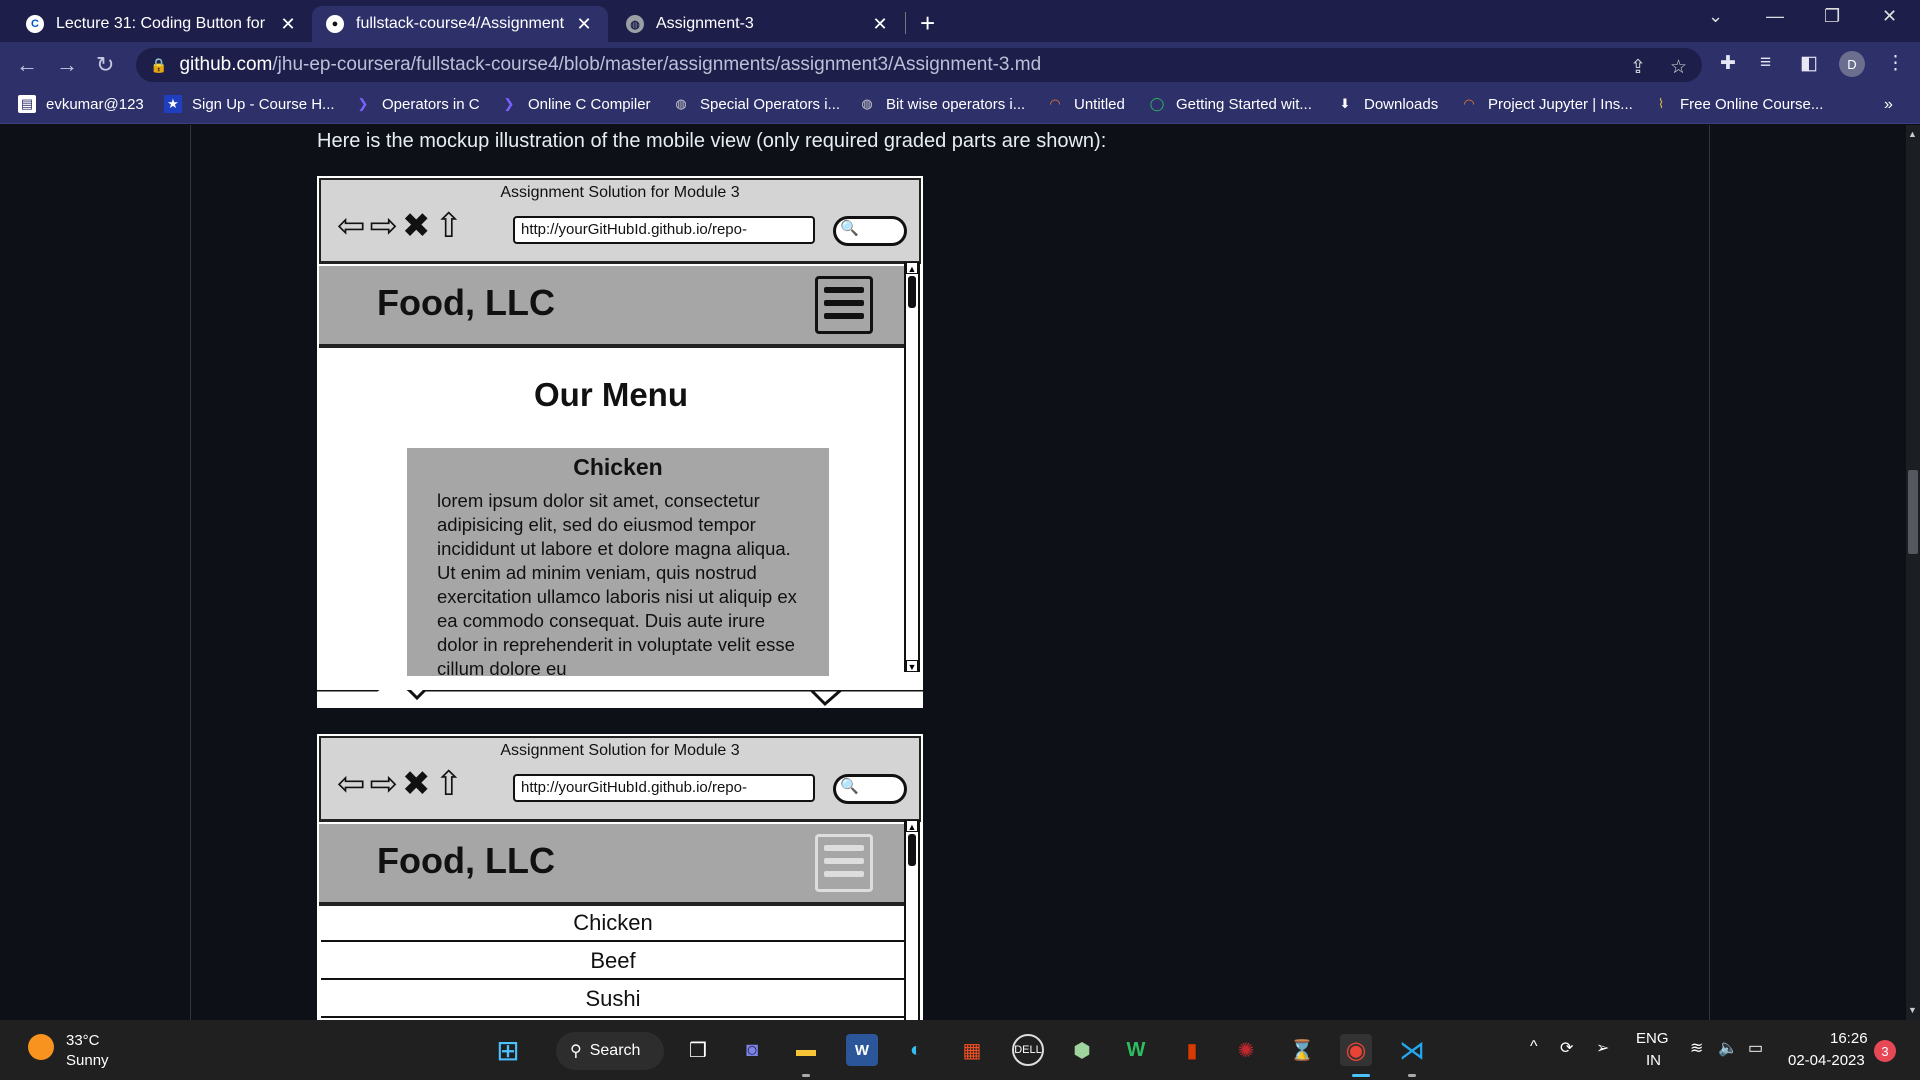 The height and width of the screenshot is (1080, 1920). What do you see at coordinates (752, 1050) in the screenshot?
I see `teams-chat-icon: ◙` at bounding box center [752, 1050].